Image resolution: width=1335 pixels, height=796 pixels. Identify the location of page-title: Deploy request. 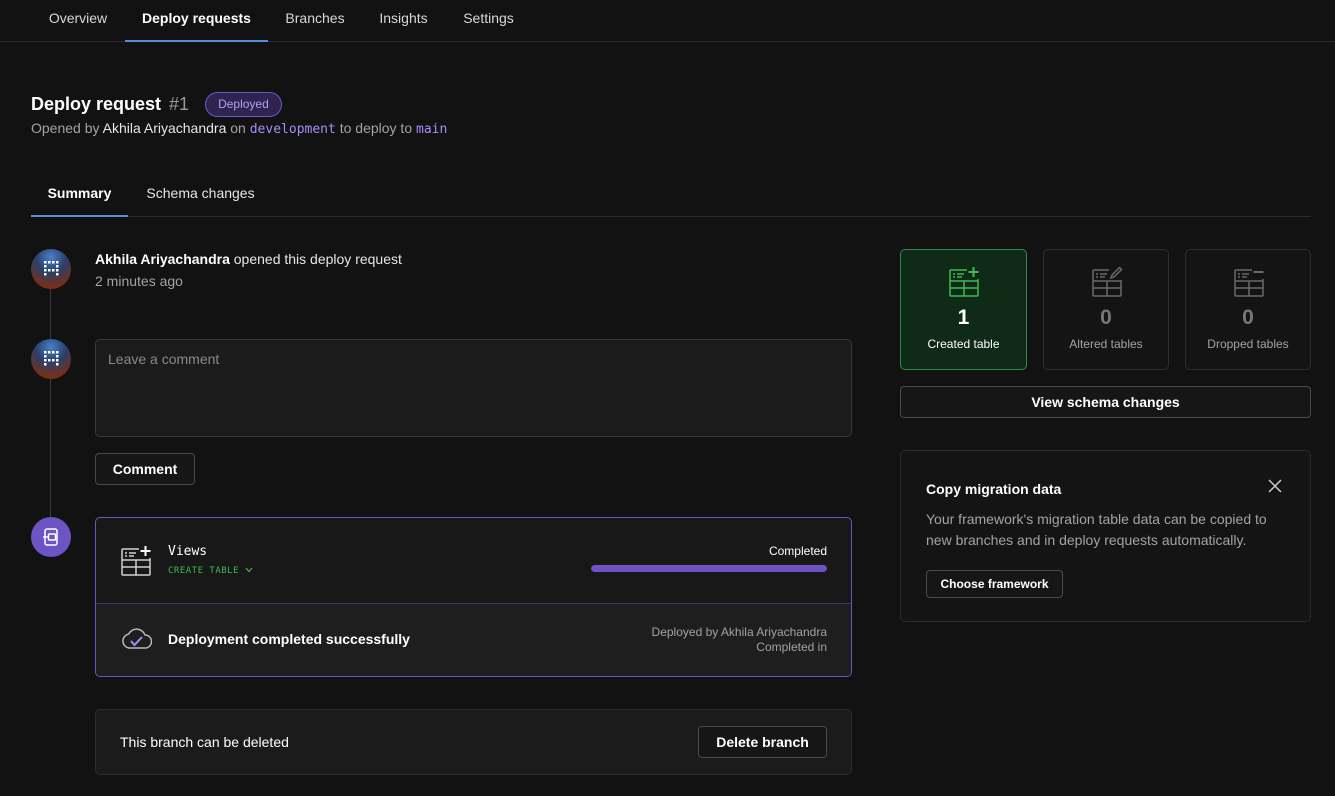
(96, 103).